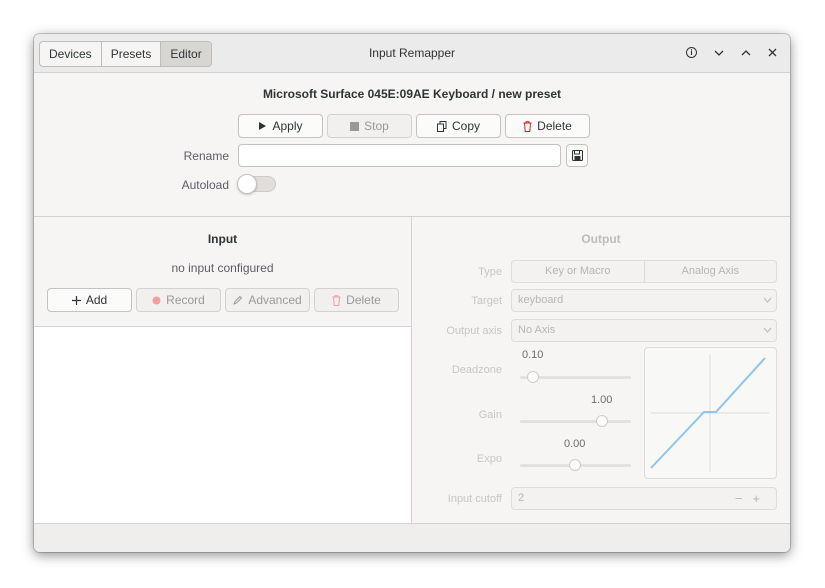  I want to click on delete-input-label: Delete, so click(363, 300).